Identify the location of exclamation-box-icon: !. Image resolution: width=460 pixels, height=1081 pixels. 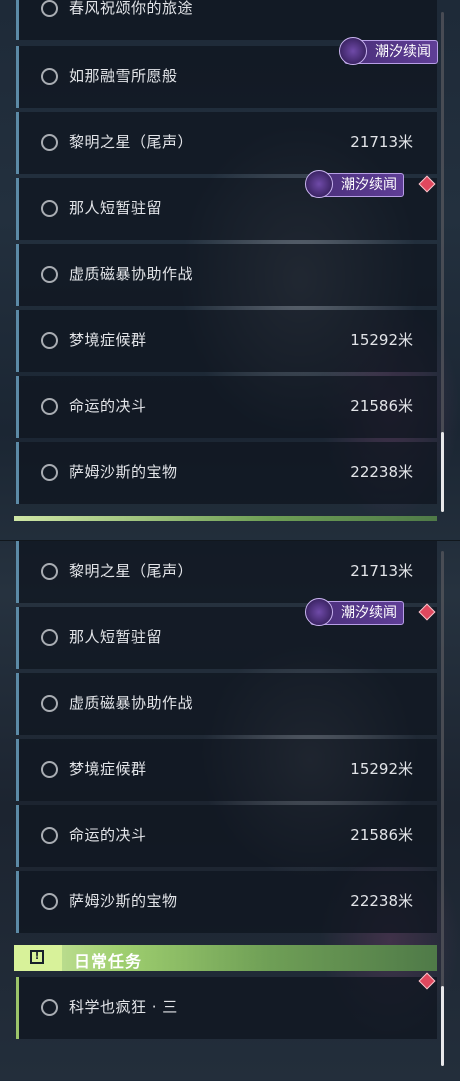
(37, 957).